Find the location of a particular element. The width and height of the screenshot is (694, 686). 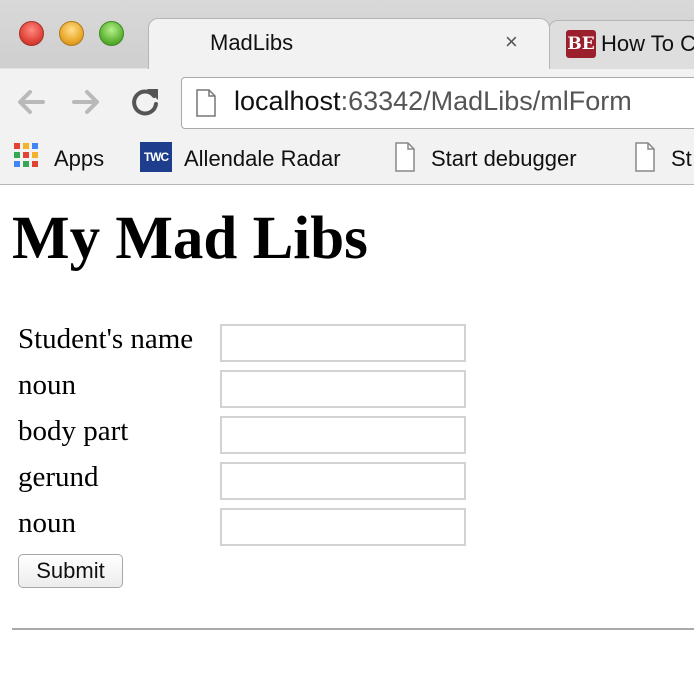

tab-madlibs-title: MadLibs is located at coordinates (252, 42).